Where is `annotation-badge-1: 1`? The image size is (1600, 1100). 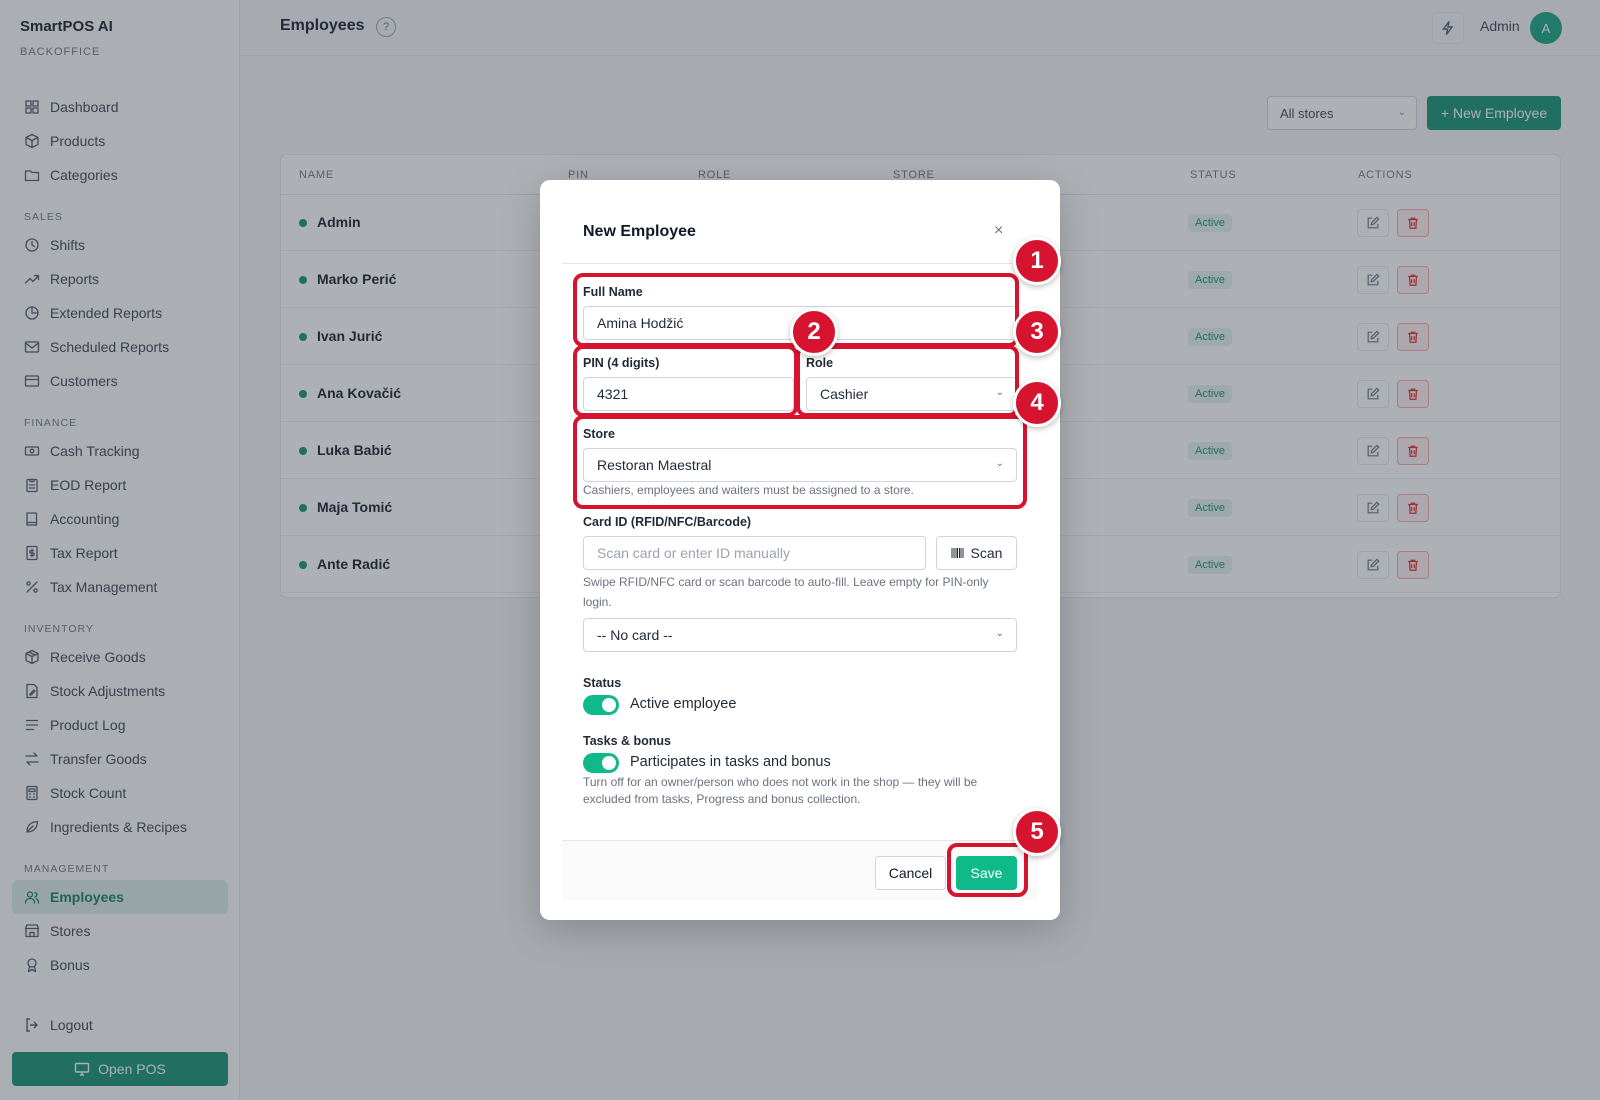
annotation-badge-1: 1 is located at coordinates (1037, 261).